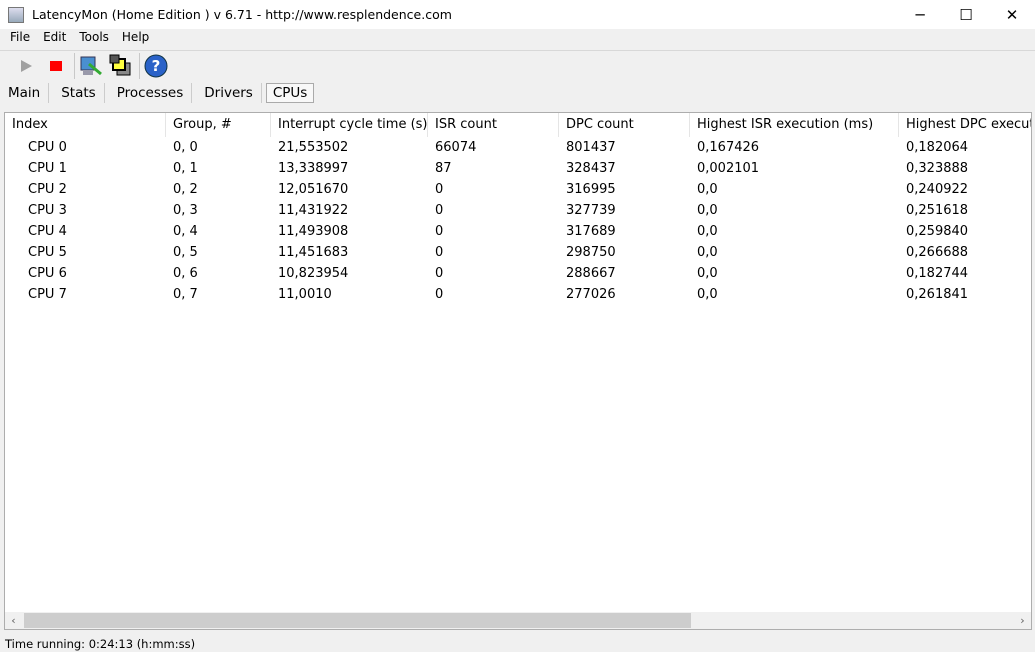 Image resolution: width=1035 pixels, height=652 pixels. Describe the element at coordinates (456, 147) in the screenshot. I see `table-cell: 66074` at that location.